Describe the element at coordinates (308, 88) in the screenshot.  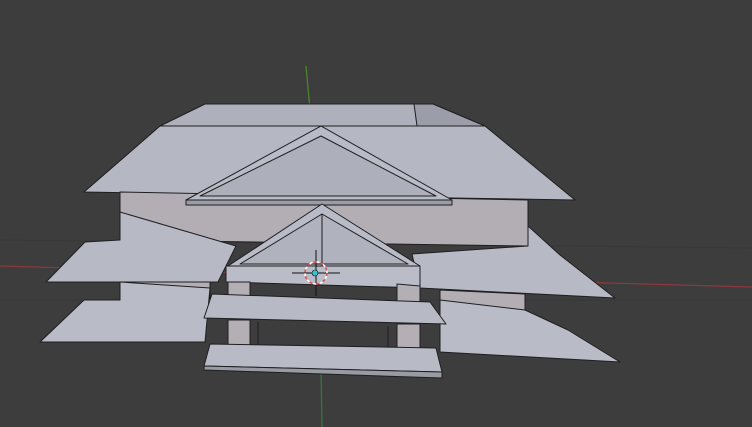
I see `y-axis-line` at that location.